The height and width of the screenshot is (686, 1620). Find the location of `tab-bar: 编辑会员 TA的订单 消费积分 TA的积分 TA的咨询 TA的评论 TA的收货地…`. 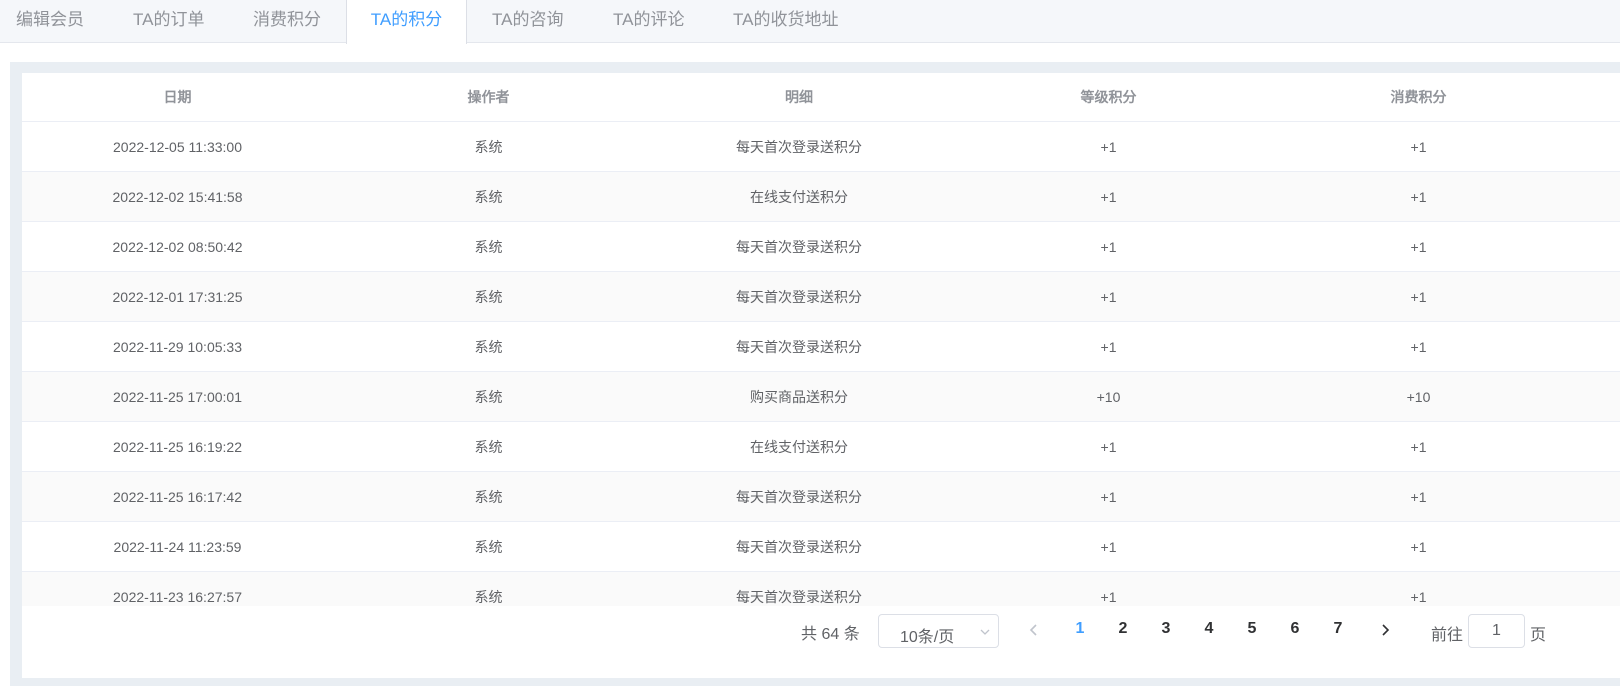

tab-bar: 编辑会员 TA的订单 消费积分 TA的积分 TA的咨询 TA的评论 TA的收货地… is located at coordinates (810, 22).